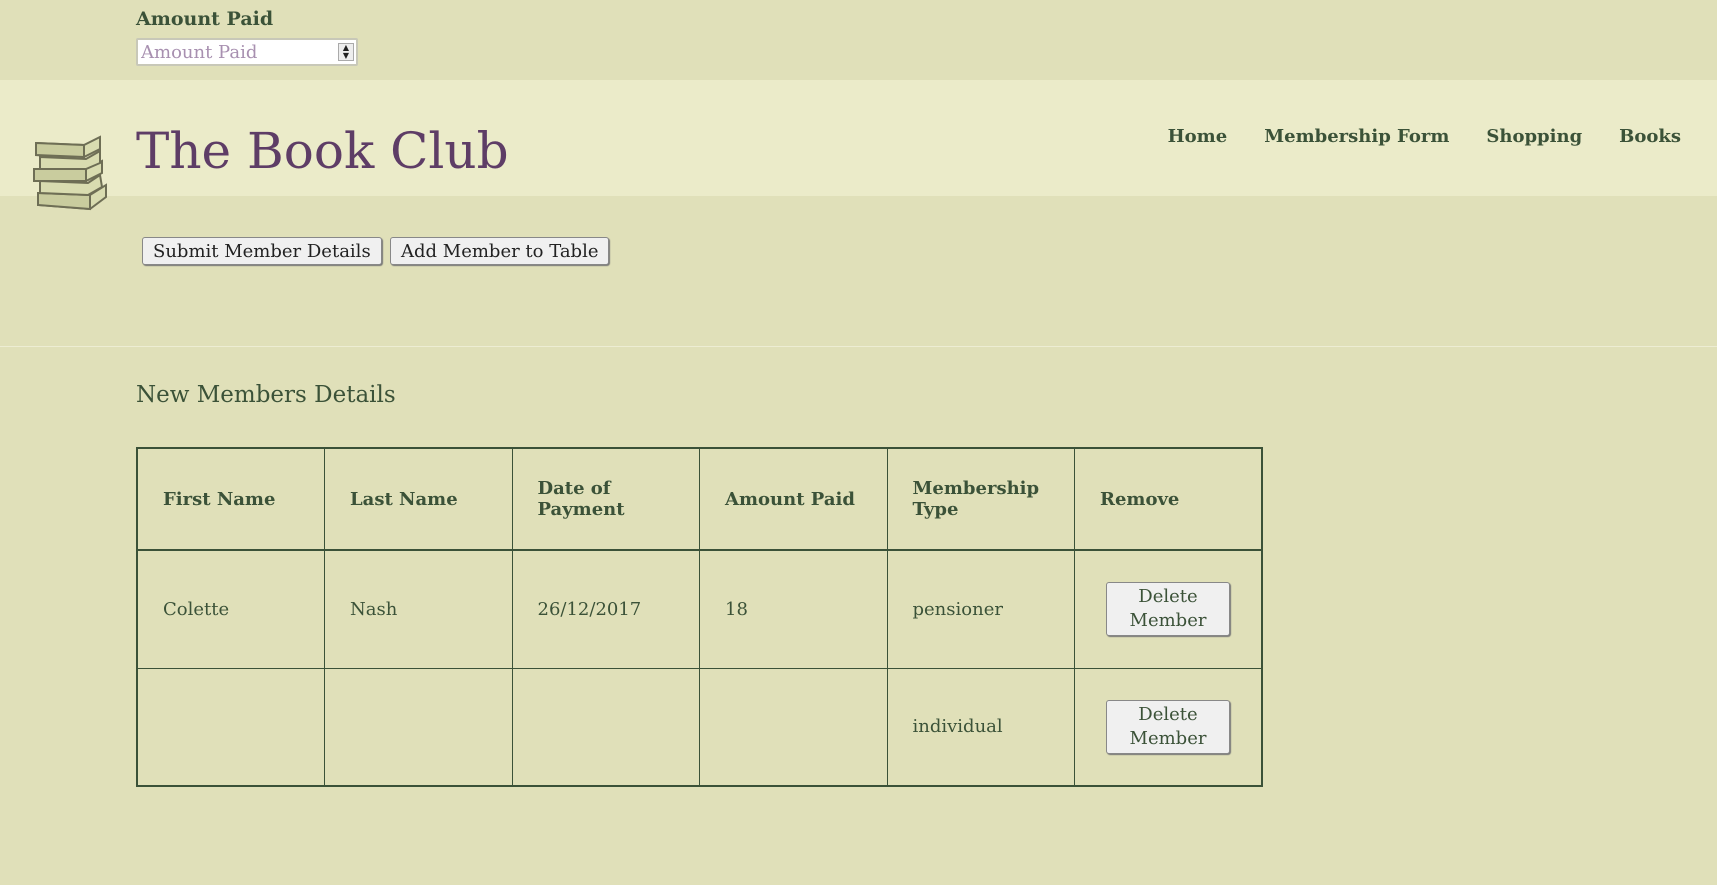  What do you see at coordinates (605, 609) in the screenshot?
I see `cell-date-of-payment: 26/12/2017` at bounding box center [605, 609].